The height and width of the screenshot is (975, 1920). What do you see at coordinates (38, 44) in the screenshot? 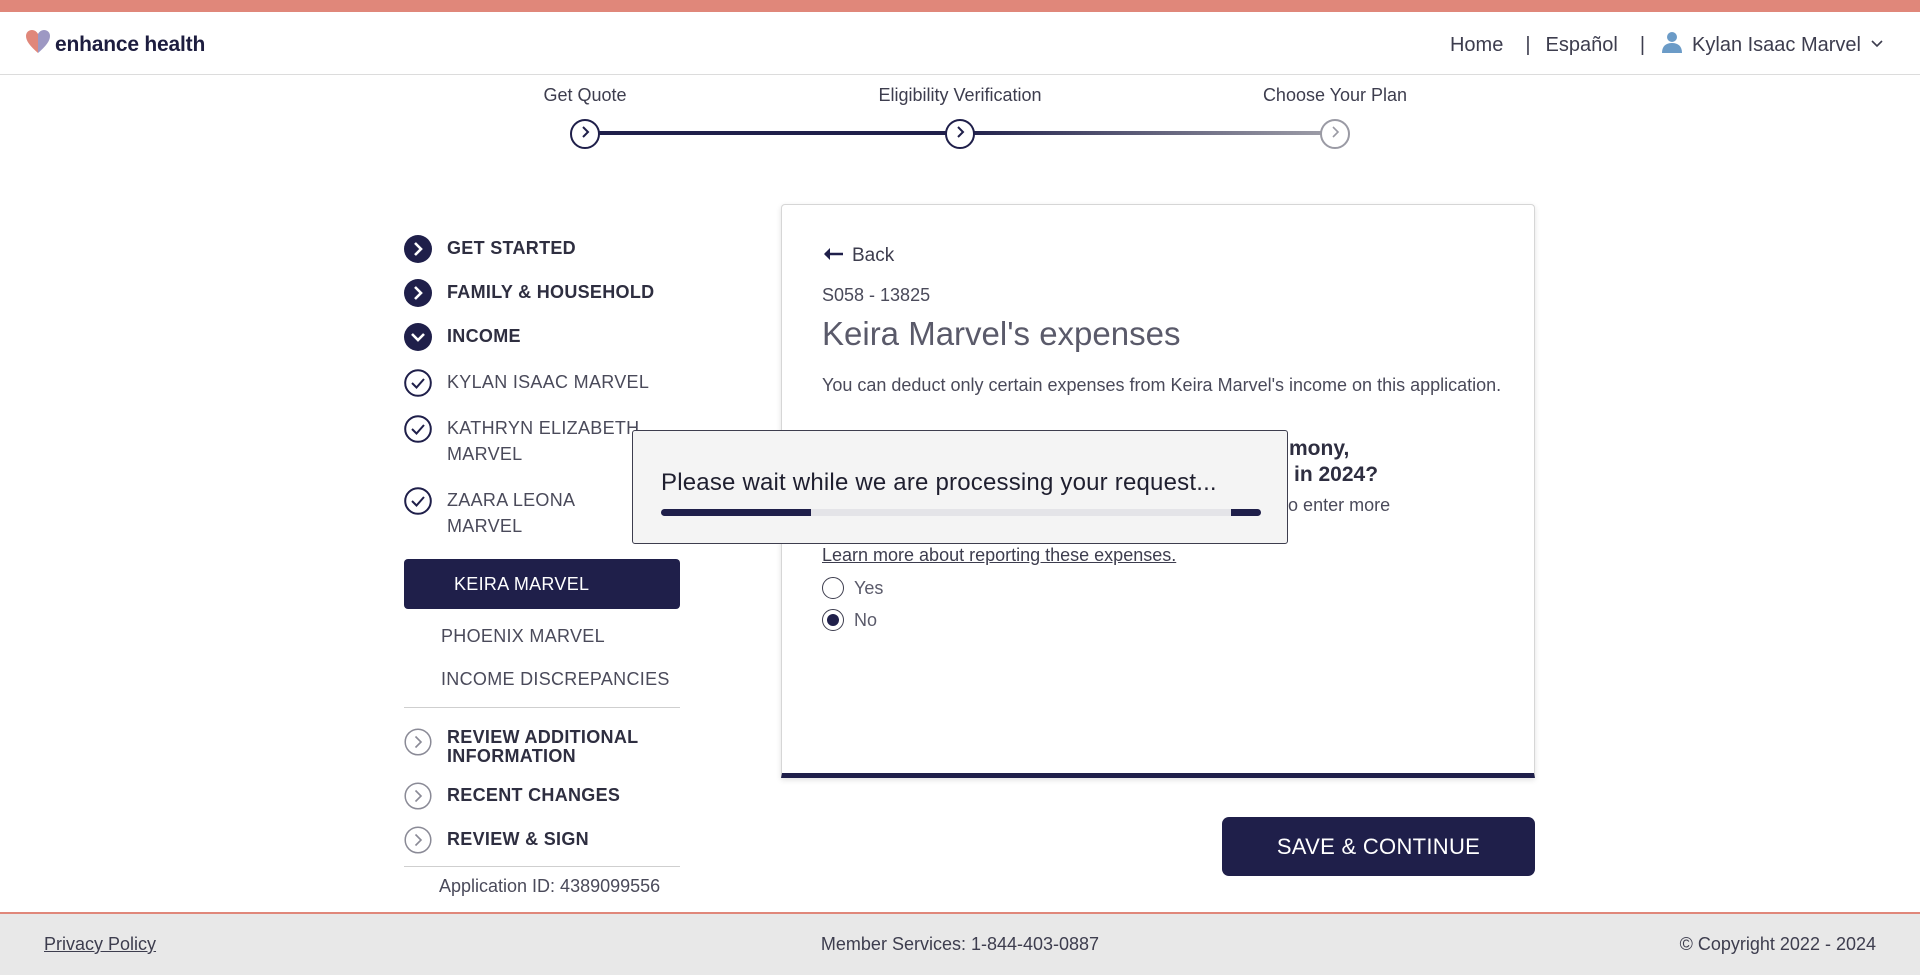
I see `heart-logo-icon` at bounding box center [38, 44].